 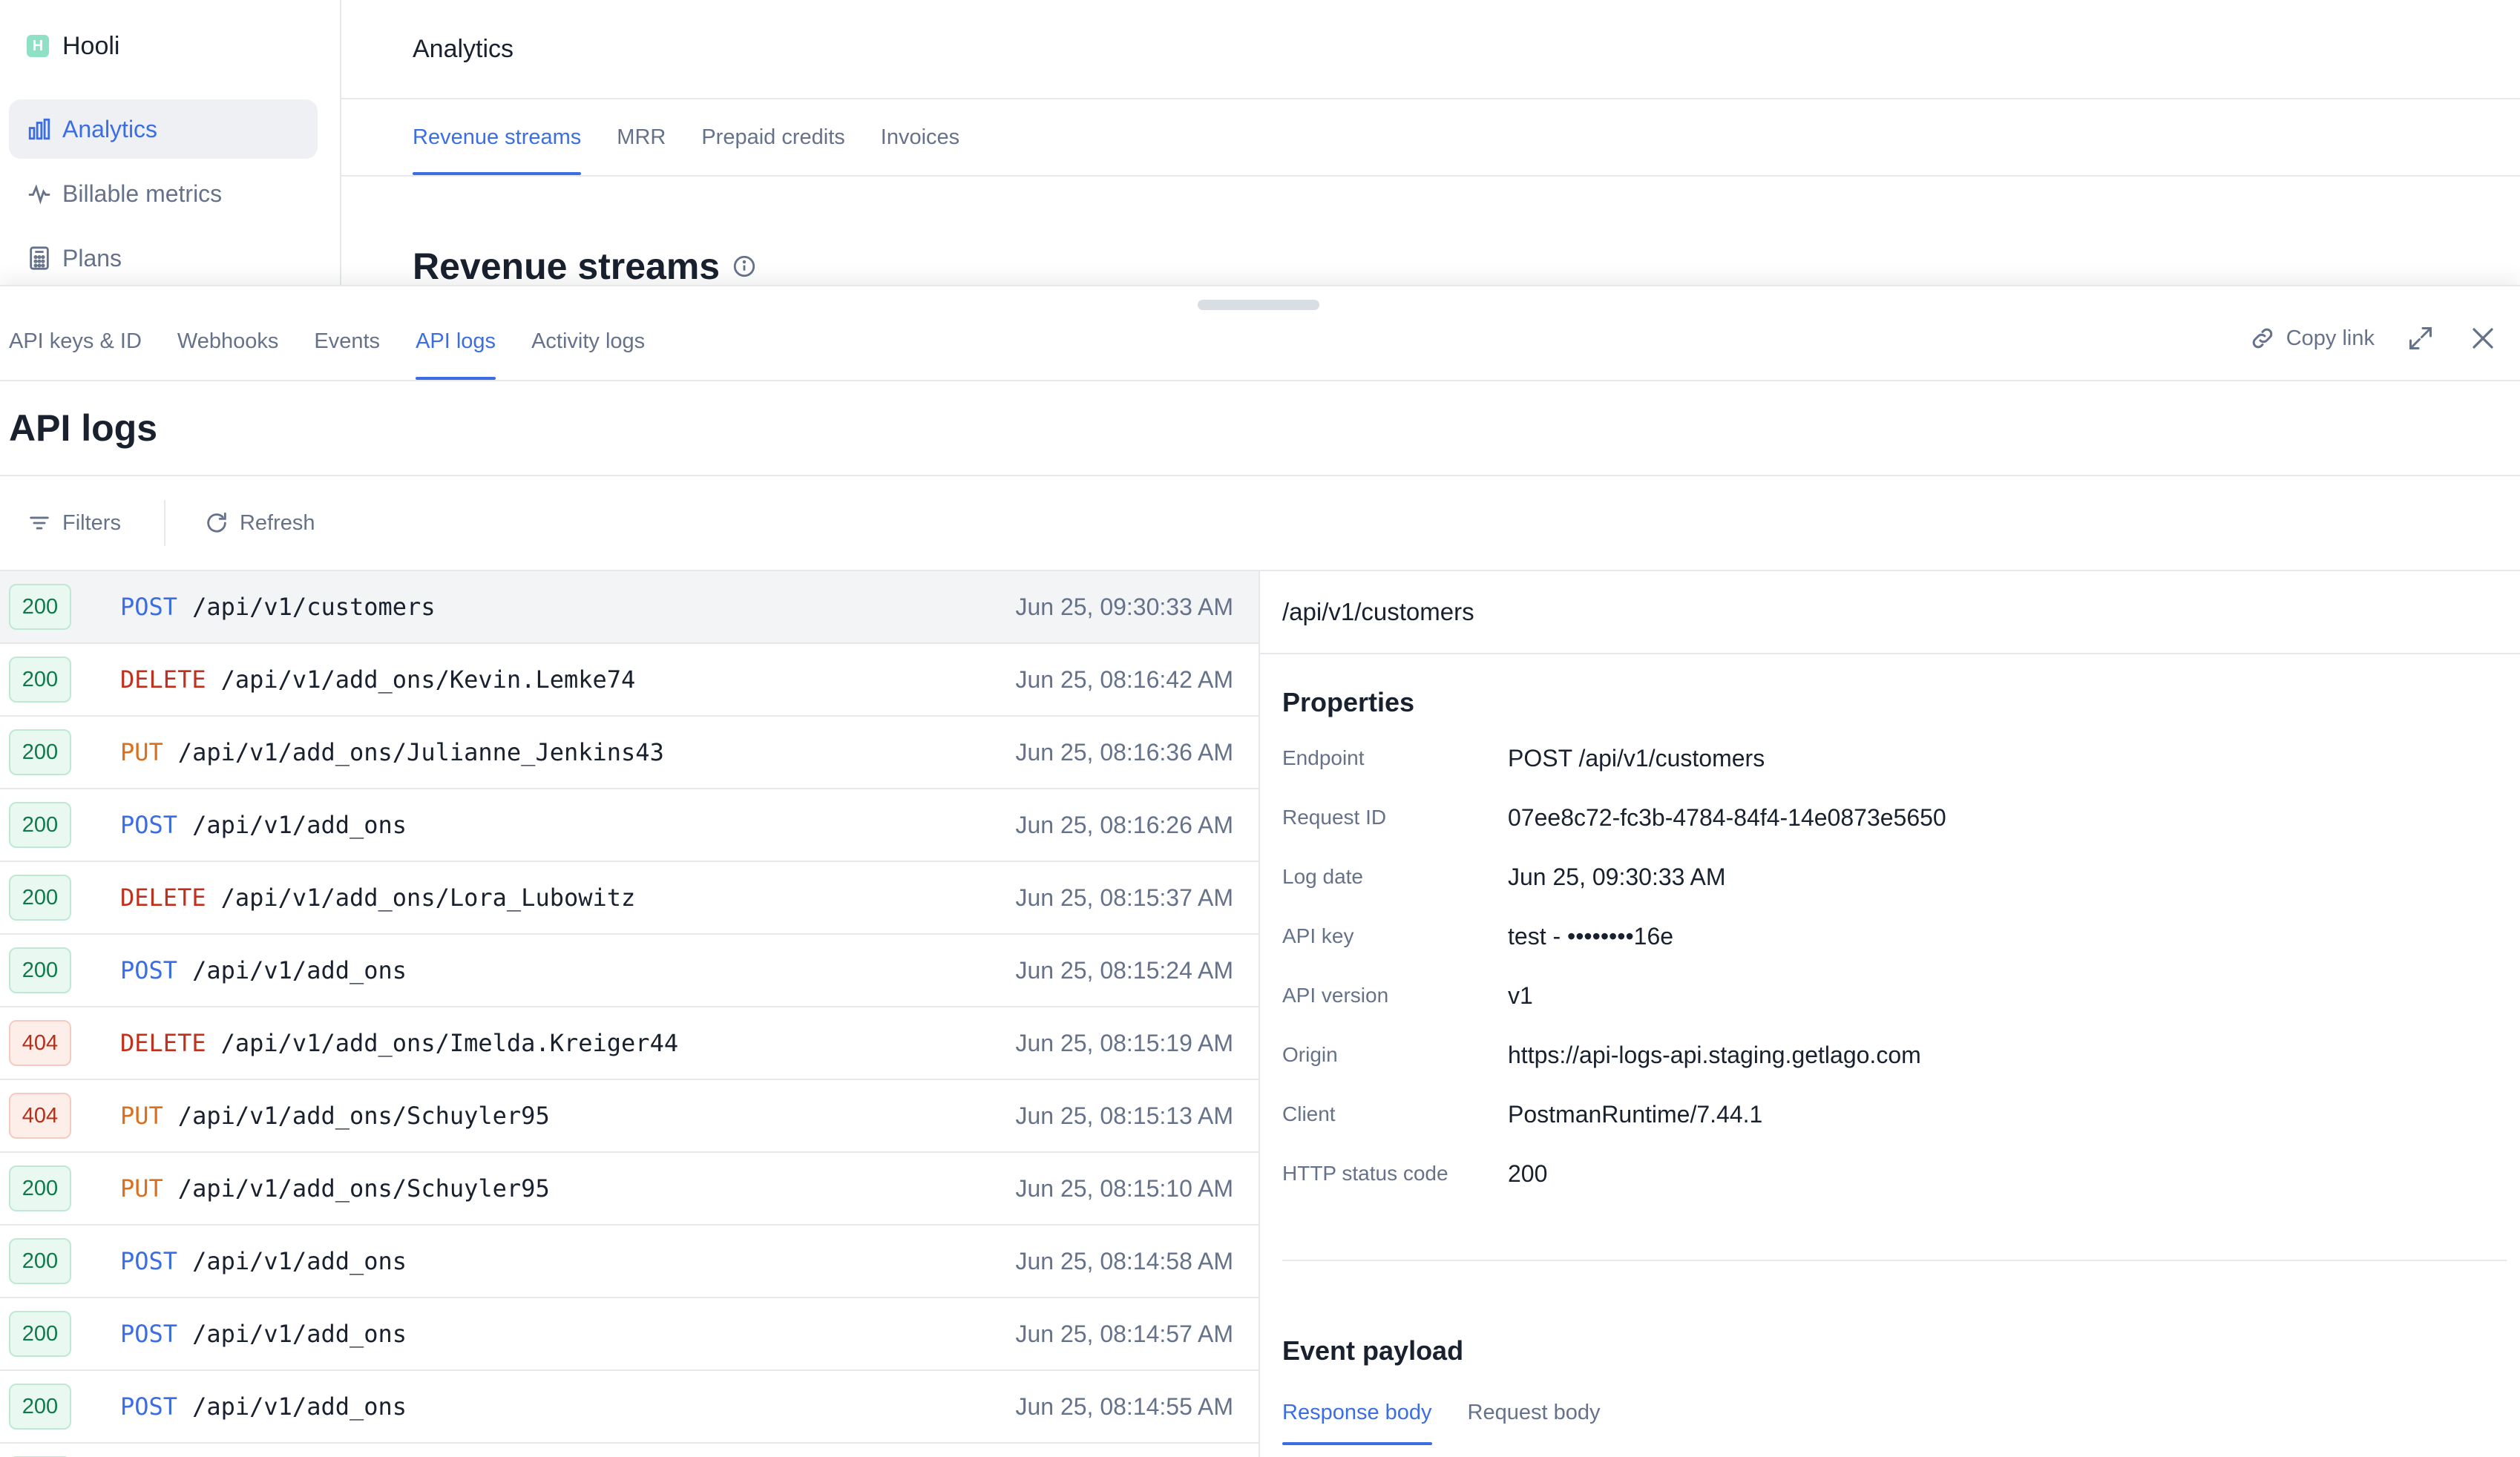 What do you see at coordinates (1318, 935) in the screenshot?
I see `property-label: API key` at bounding box center [1318, 935].